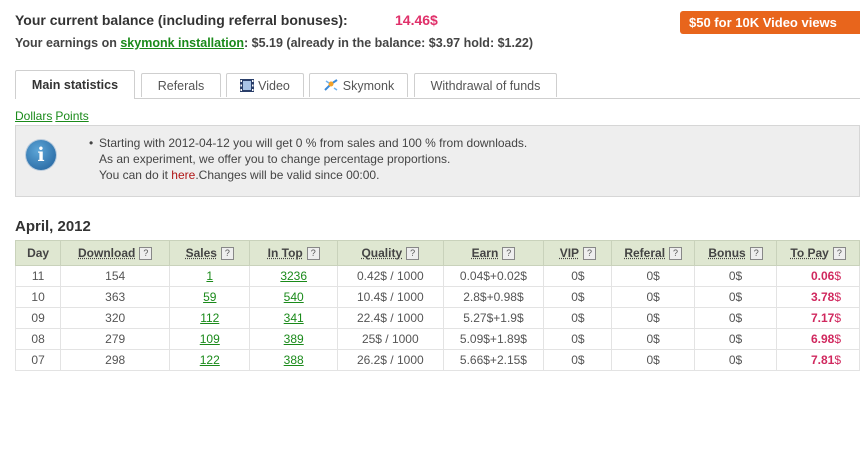  What do you see at coordinates (653, 253) in the screenshot?
I see `column-header-referal: Referal?` at bounding box center [653, 253].